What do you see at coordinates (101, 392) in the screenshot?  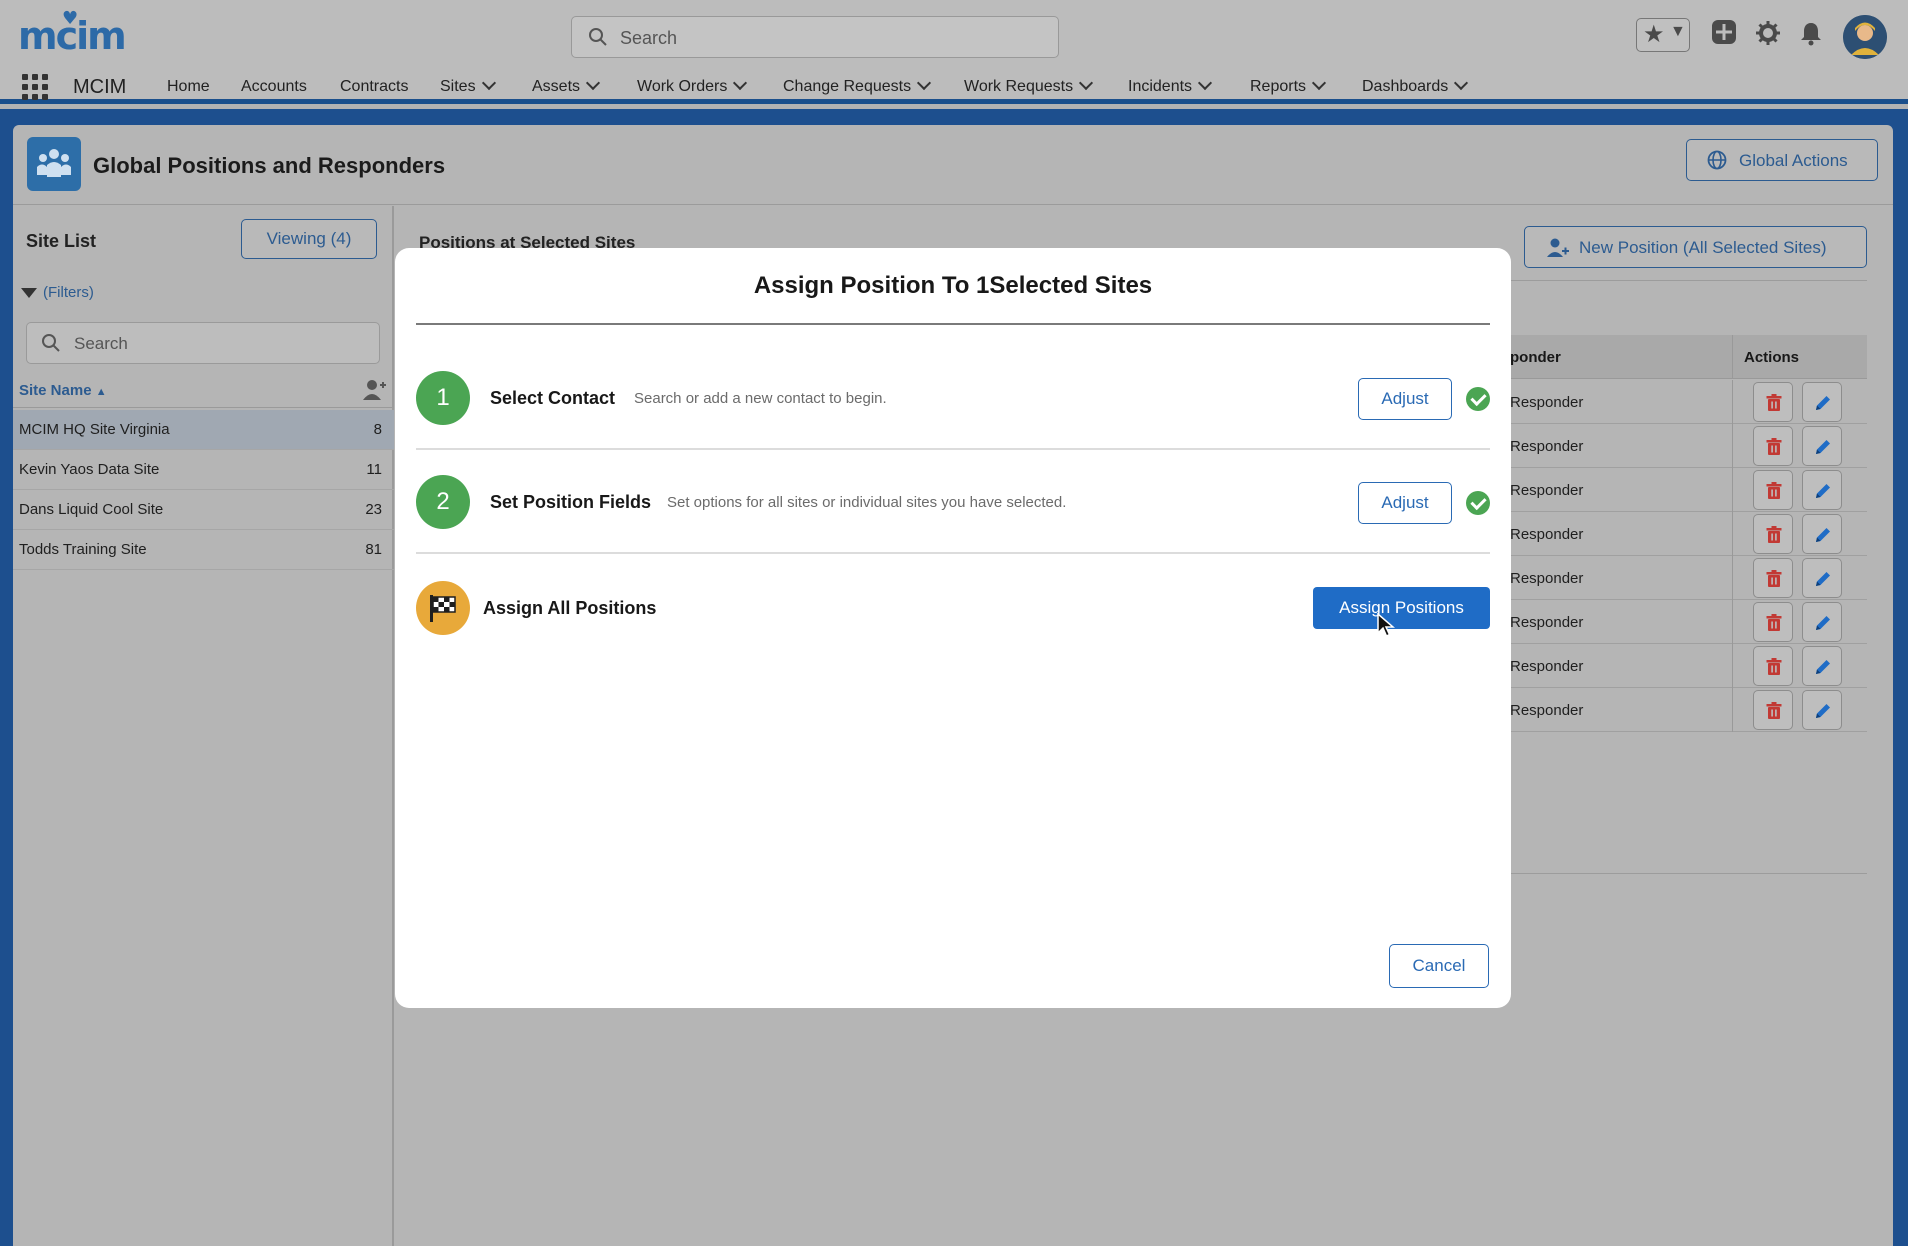 I see `sort-icon: ▲︎` at bounding box center [101, 392].